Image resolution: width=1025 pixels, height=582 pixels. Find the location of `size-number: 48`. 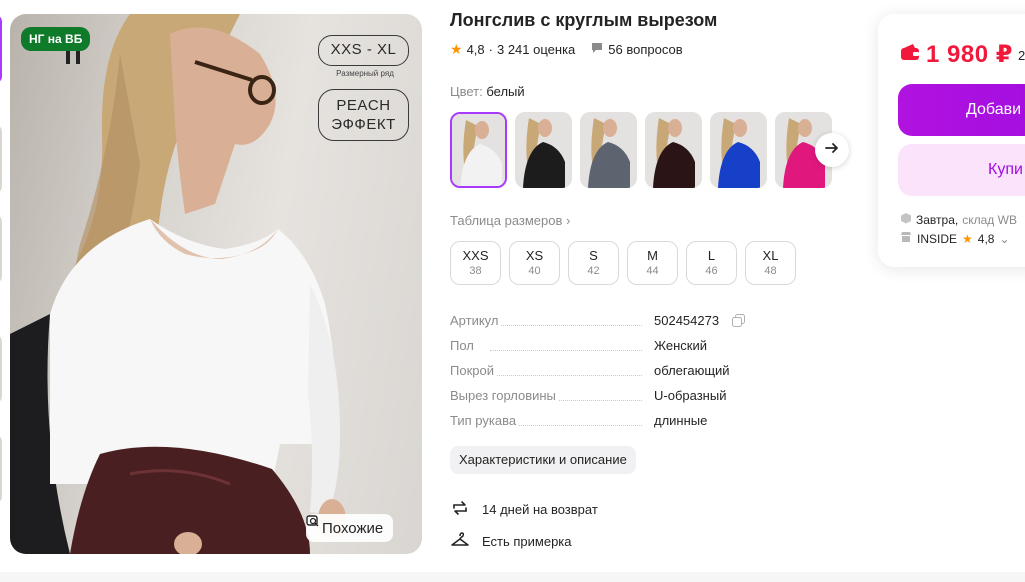

size-number: 48 is located at coordinates (770, 271).